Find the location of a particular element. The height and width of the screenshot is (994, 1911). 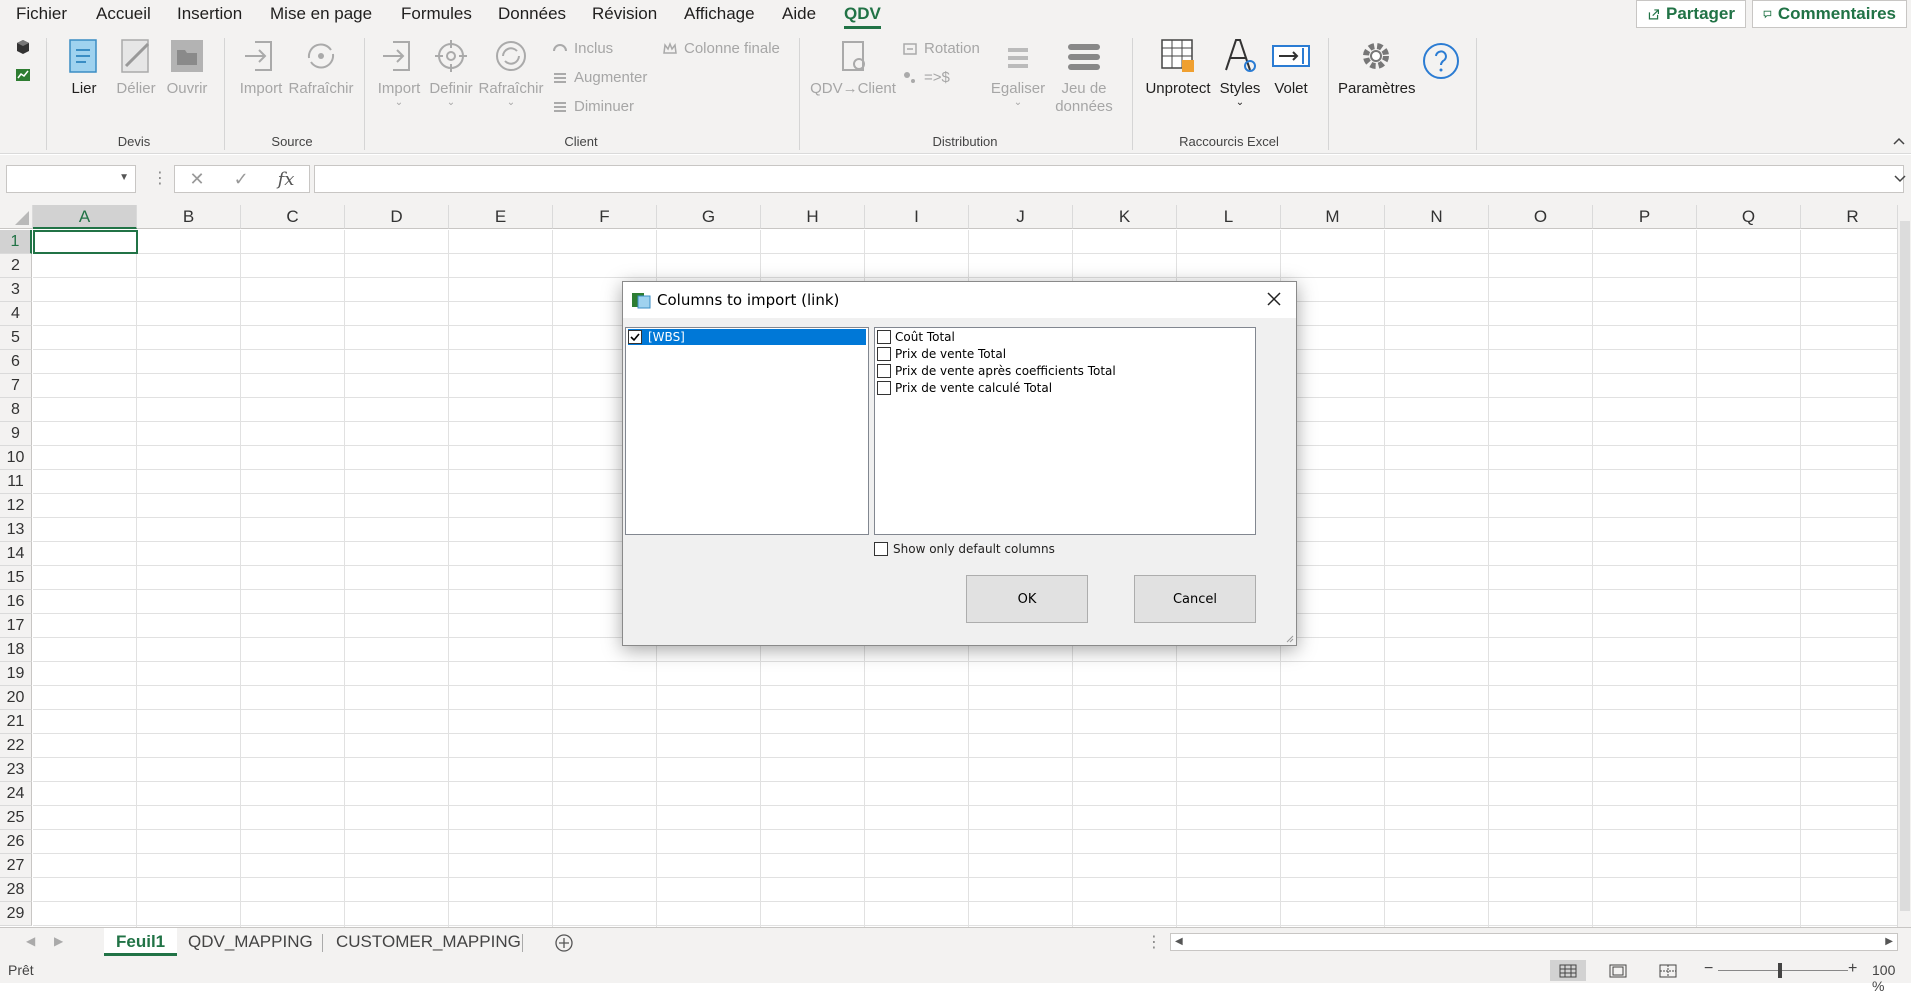

column-header-d: D is located at coordinates (397, 217).